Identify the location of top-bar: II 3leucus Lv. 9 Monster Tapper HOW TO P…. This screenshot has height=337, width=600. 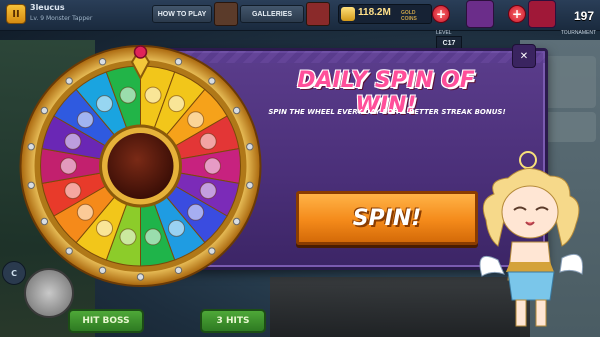
(300, 15).